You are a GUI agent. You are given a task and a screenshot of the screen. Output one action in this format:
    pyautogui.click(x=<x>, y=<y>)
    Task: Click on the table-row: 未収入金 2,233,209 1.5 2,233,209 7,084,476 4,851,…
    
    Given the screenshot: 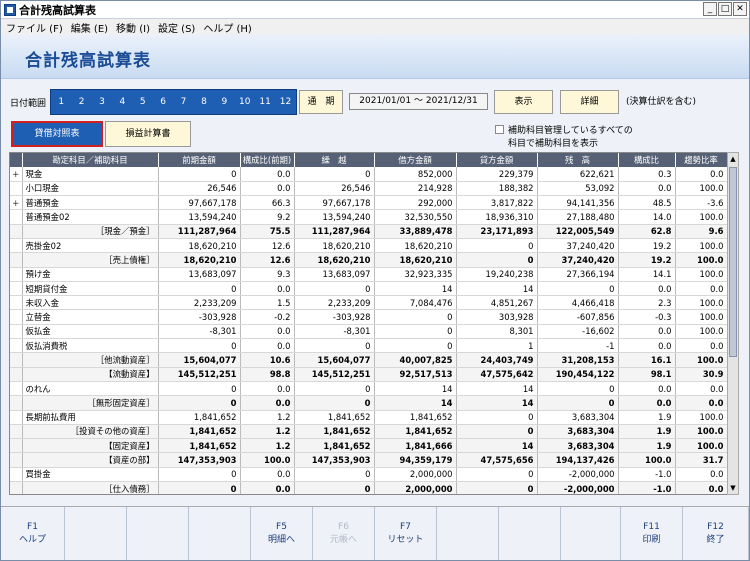 What is the action you would take?
    pyautogui.click(x=369, y=303)
    